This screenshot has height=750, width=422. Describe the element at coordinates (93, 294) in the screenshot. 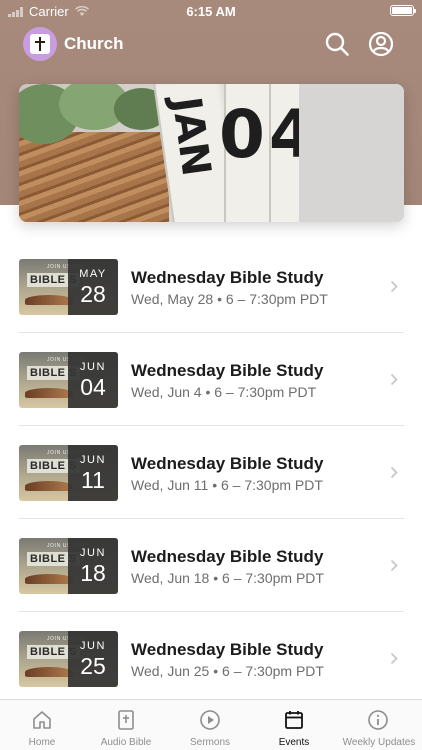

I see `date-day: 28` at that location.